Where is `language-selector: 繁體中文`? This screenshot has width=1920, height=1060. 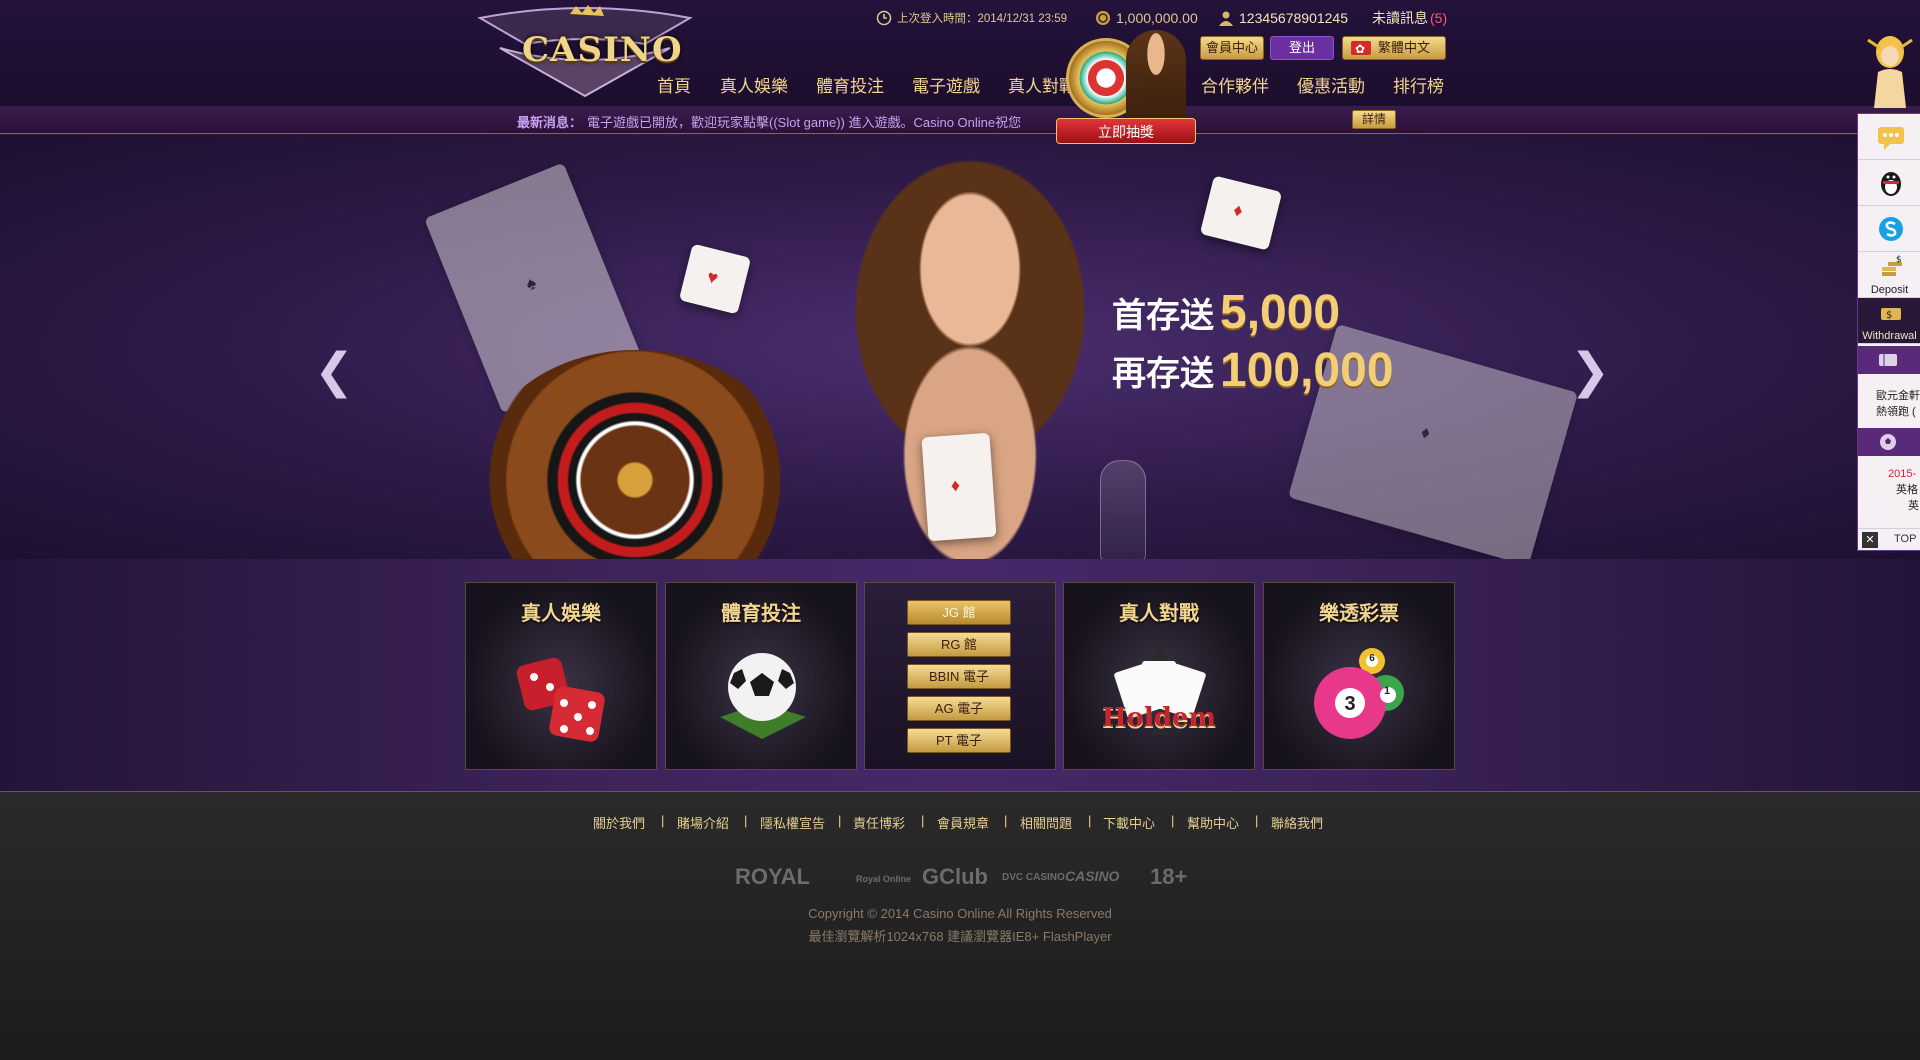
language-selector: 繁體中文 is located at coordinates (1394, 48).